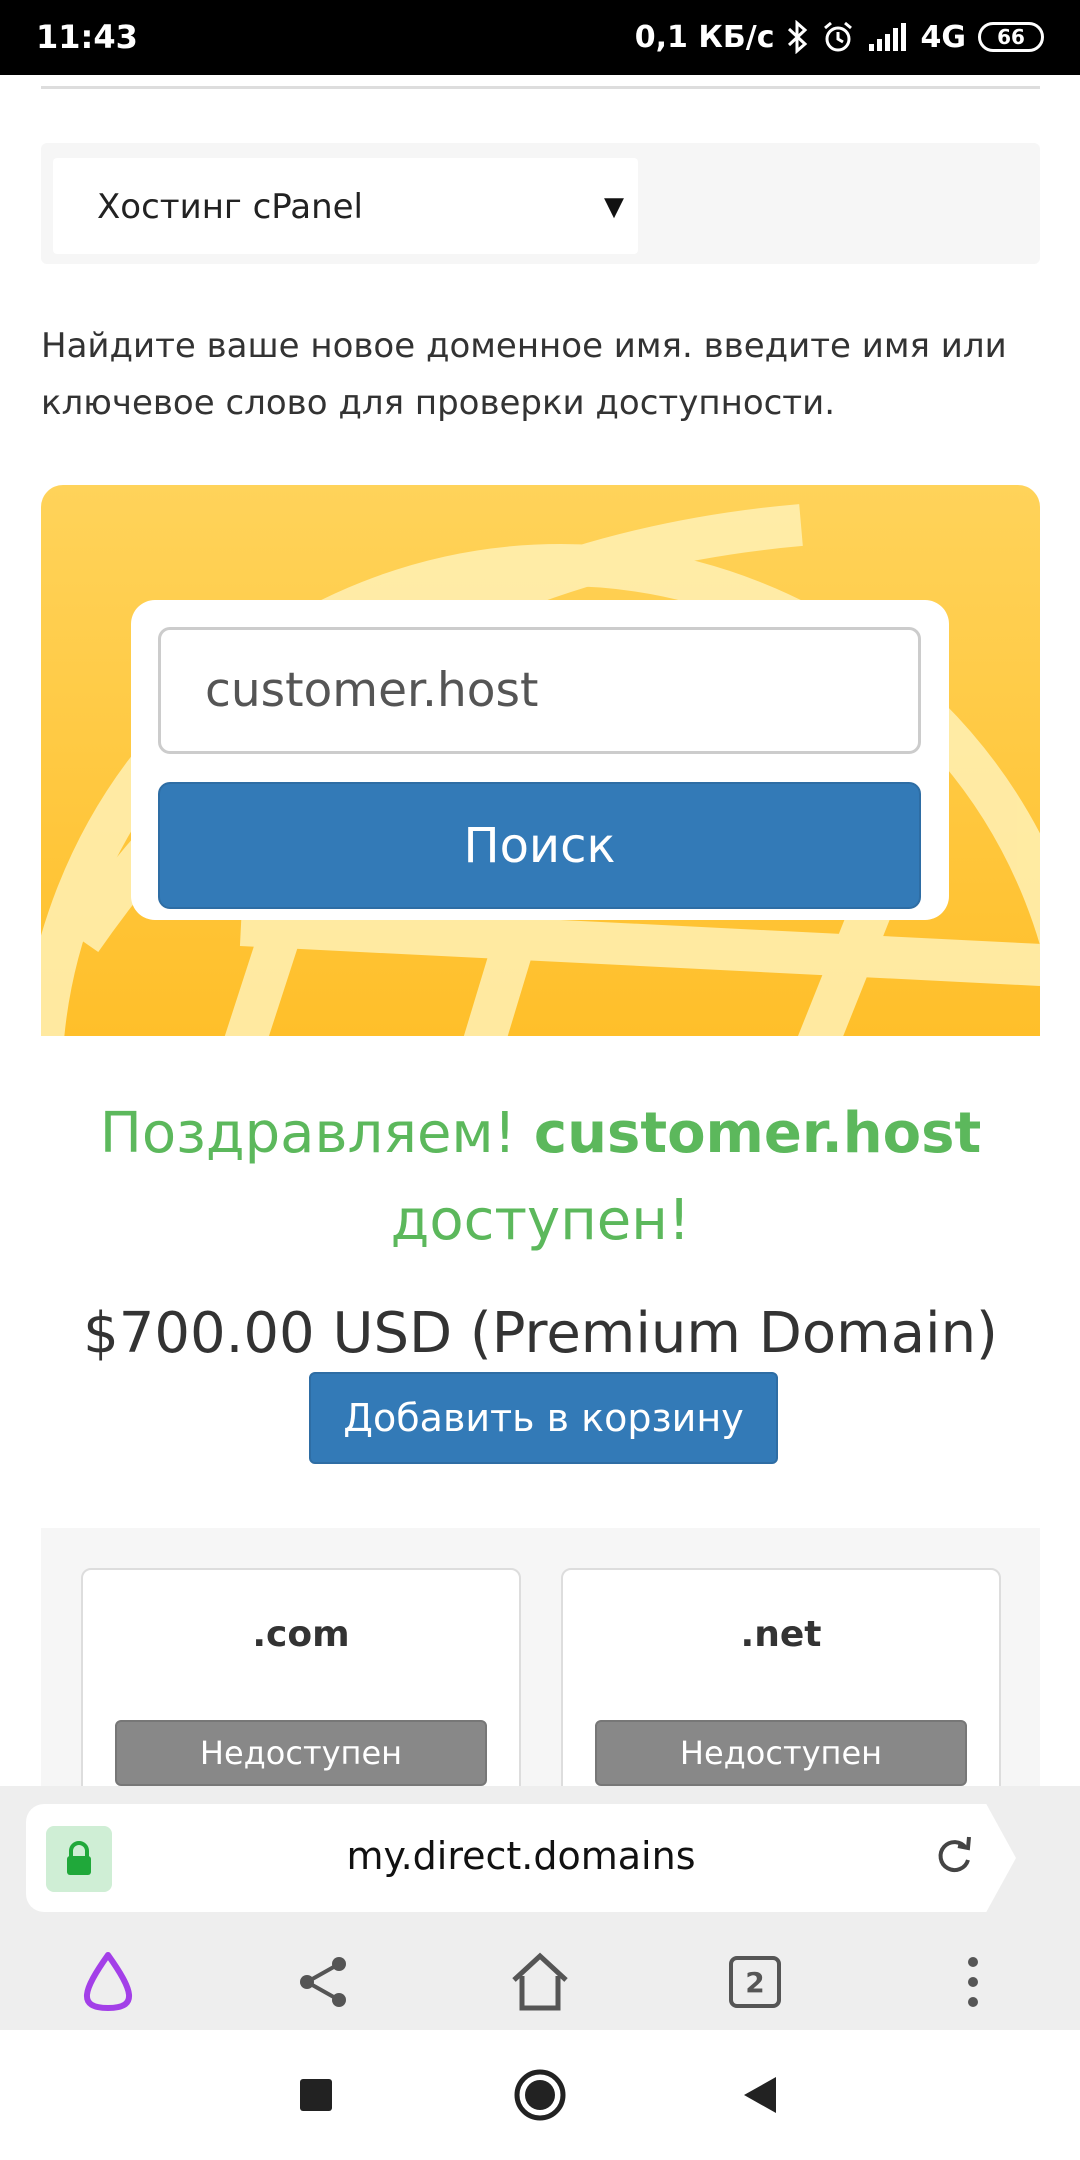 This screenshot has height=2160, width=1080. What do you see at coordinates (543, 1417) in the screenshot?
I see `add-to-cart-button: Добавить в корзину` at bounding box center [543, 1417].